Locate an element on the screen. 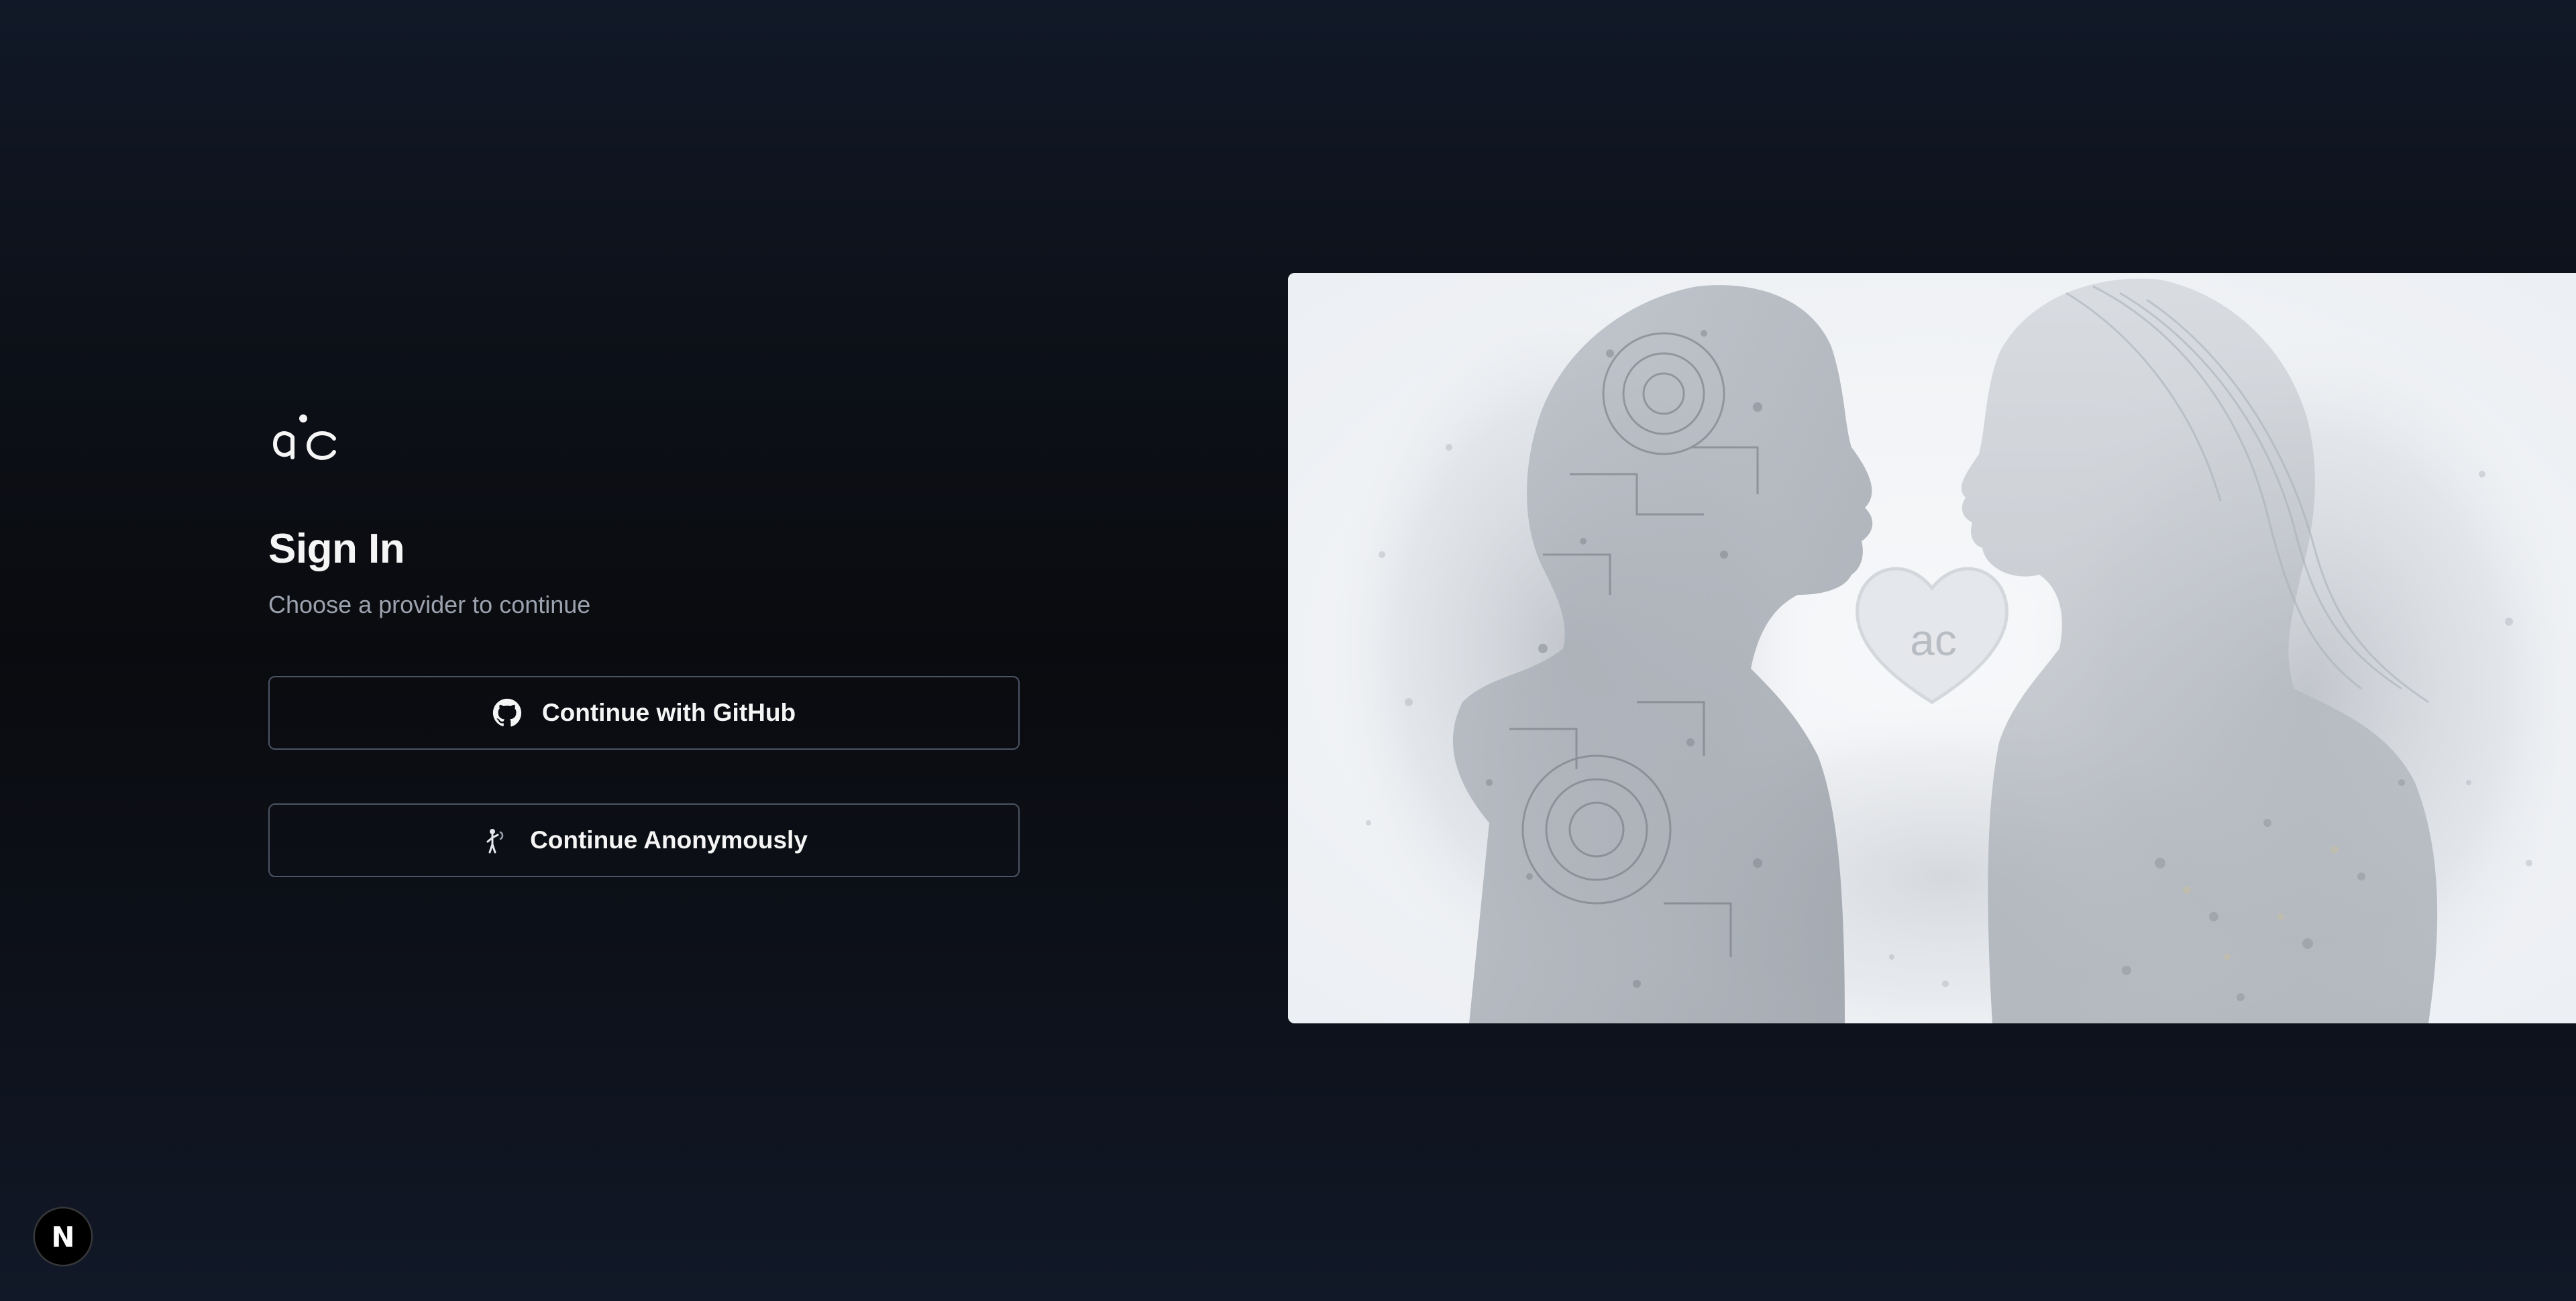  ac-logo-icon is located at coordinates (305, 439).